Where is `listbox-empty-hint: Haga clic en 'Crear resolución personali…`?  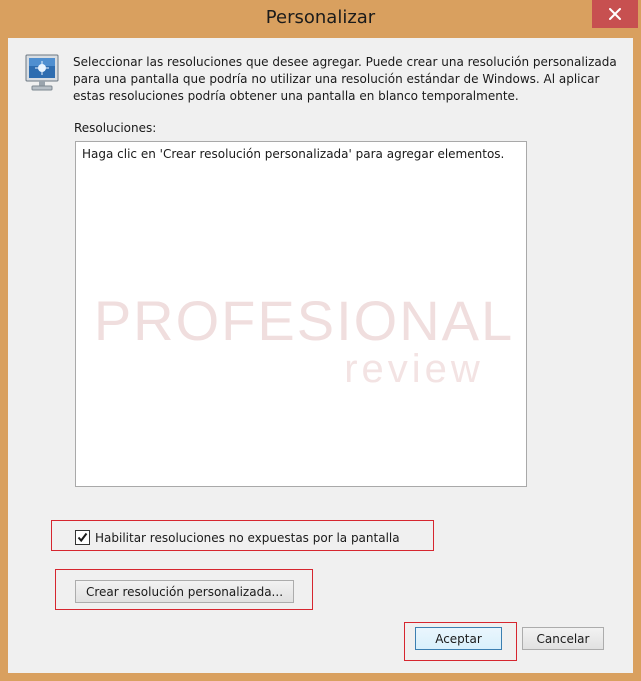
listbox-empty-hint: Haga clic en 'Crear resolución personali… is located at coordinates (293, 154).